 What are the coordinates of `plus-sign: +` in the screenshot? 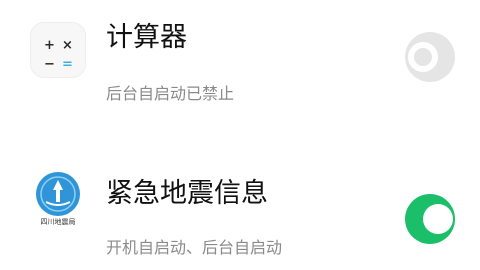 It's located at (49, 45).